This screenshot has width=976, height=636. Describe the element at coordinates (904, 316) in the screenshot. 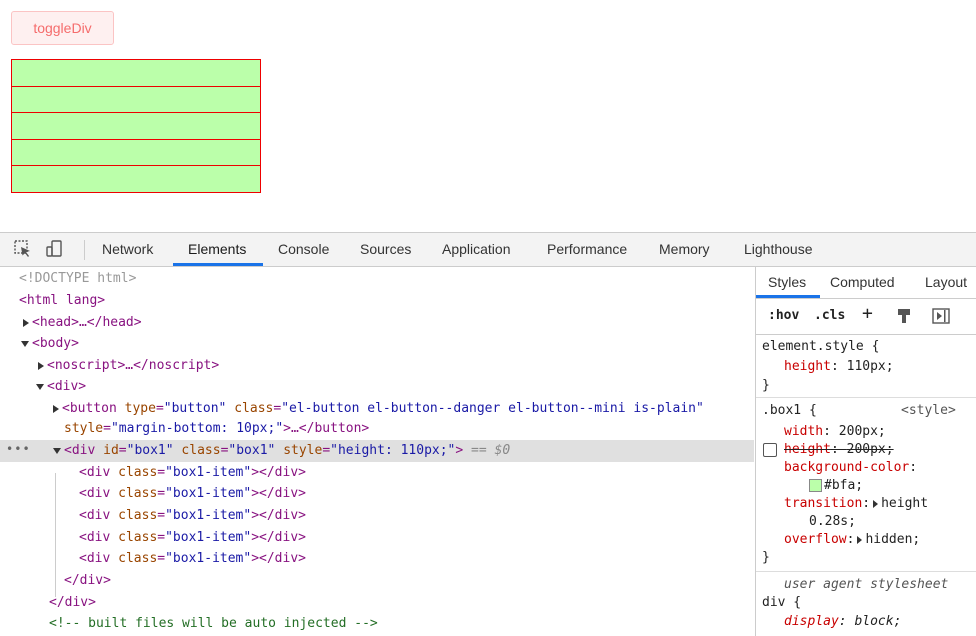

I see `paint-brush-icon` at that location.